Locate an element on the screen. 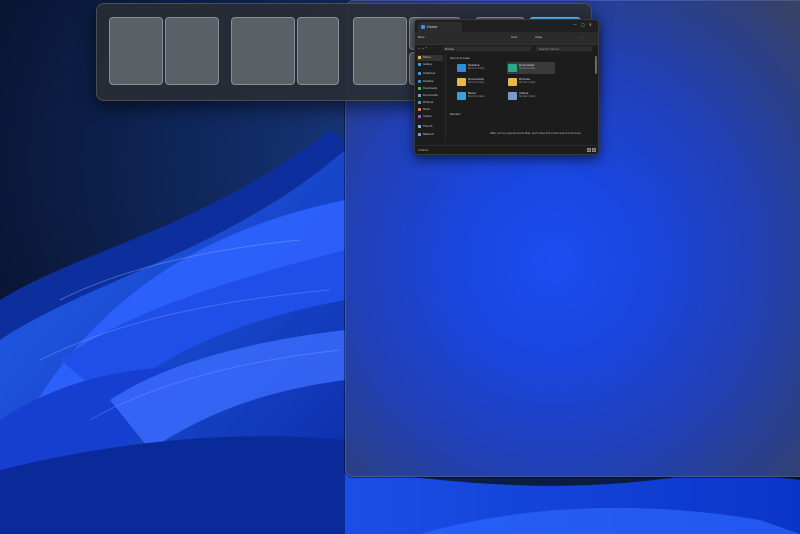 Image resolution: width=800 pixels, height=534 pixels. explorer-tab: Home is located at coordinates (440, 27).